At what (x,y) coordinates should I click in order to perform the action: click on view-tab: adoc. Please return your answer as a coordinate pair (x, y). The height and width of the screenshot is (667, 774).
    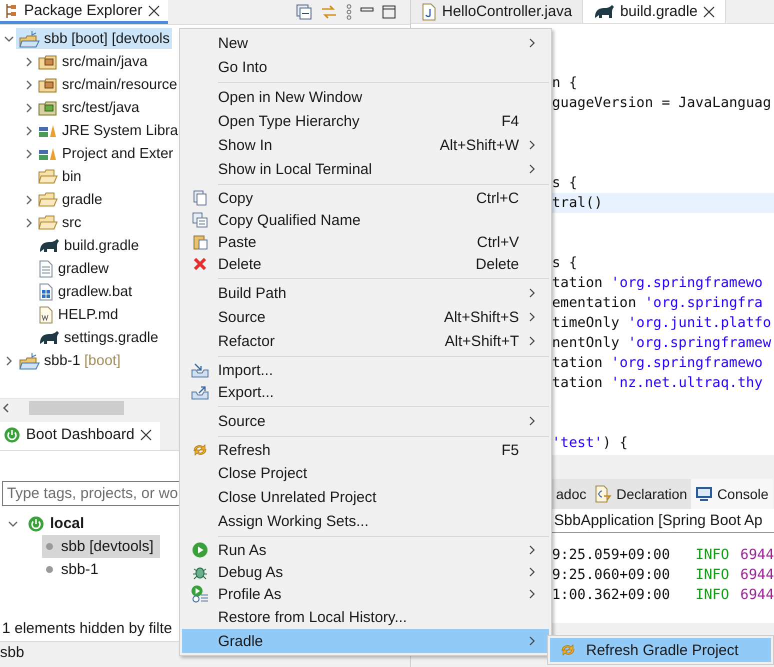
    Looking at the image, I should click on (571, 494).